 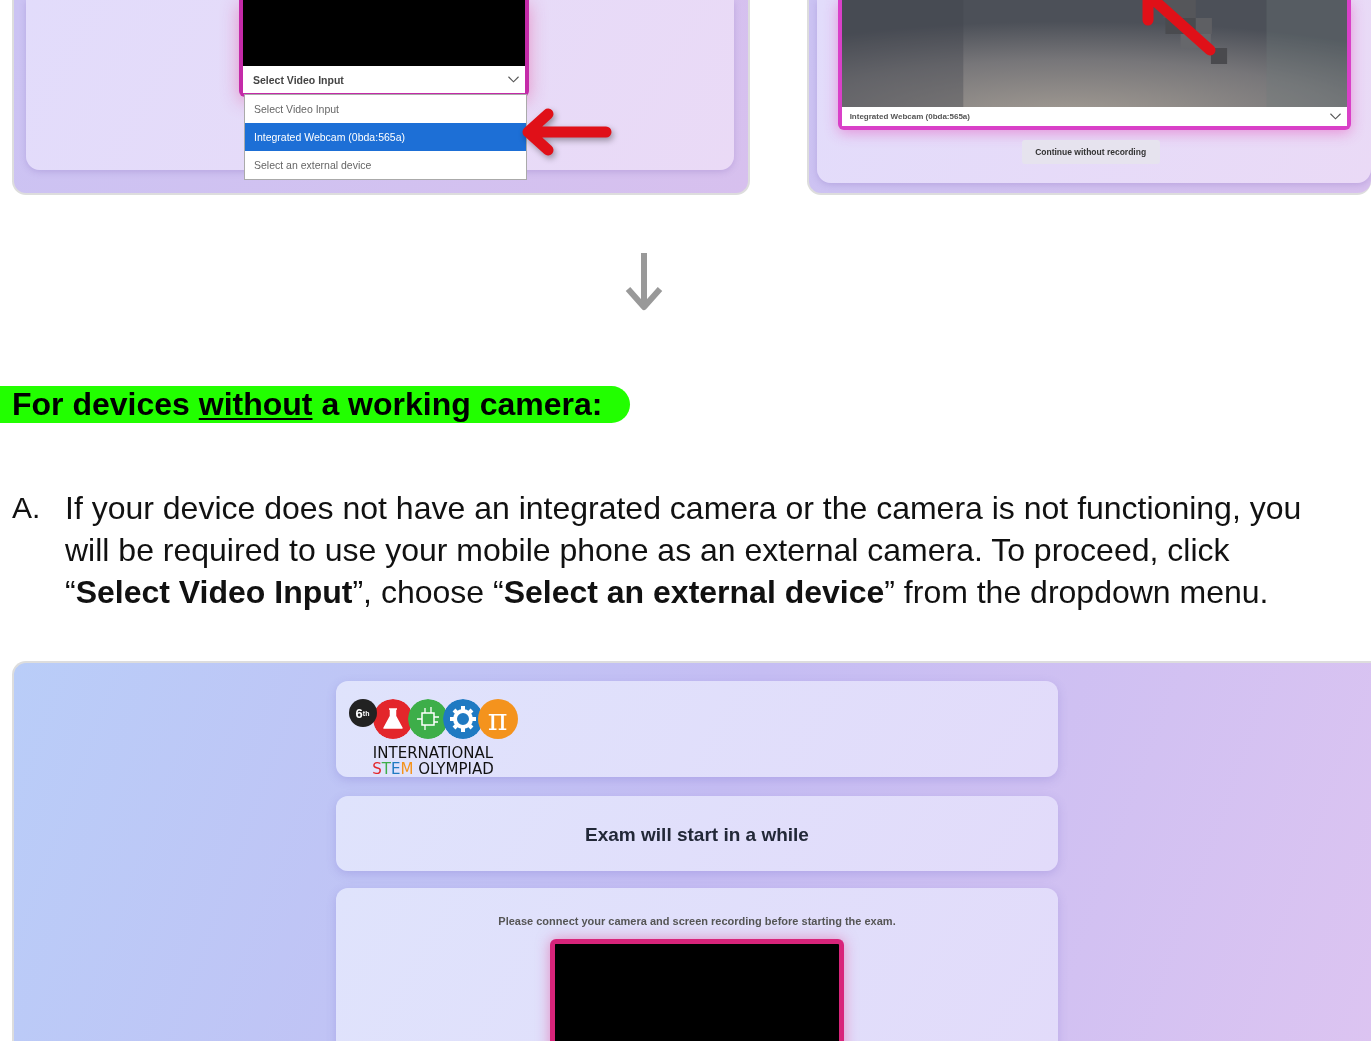 I want to click on section-heading: For devices without a working camera:, so click(x=315, y=404).